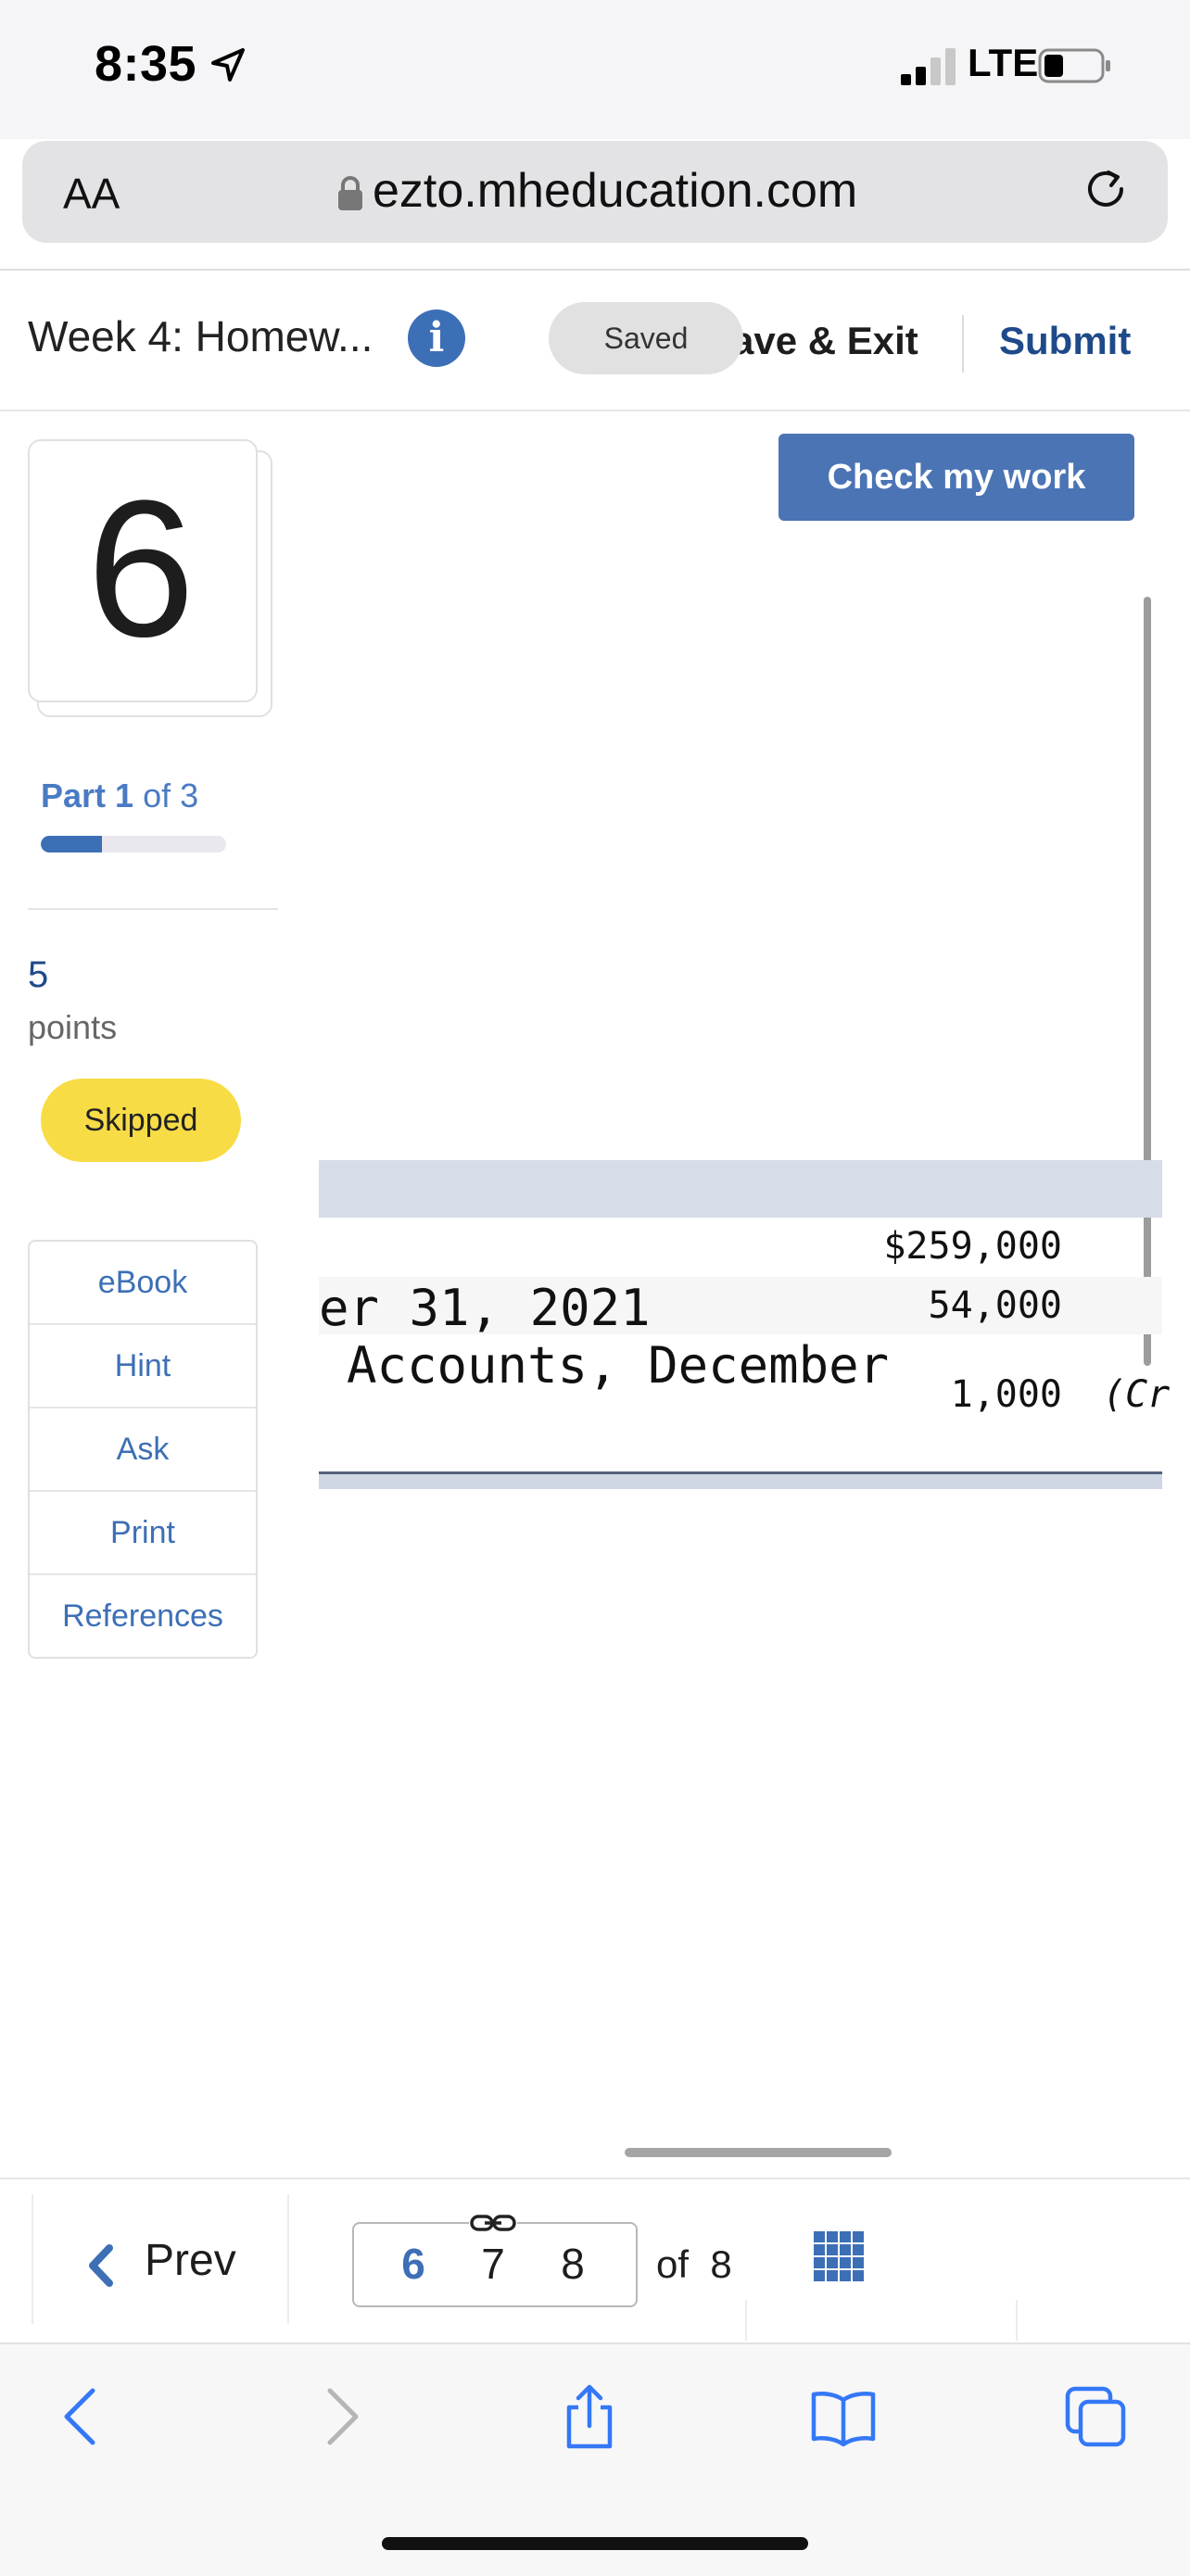 This screenshot has width=1190, height=2576. I want to click on page-8-button: 8, so click(573, 2264).